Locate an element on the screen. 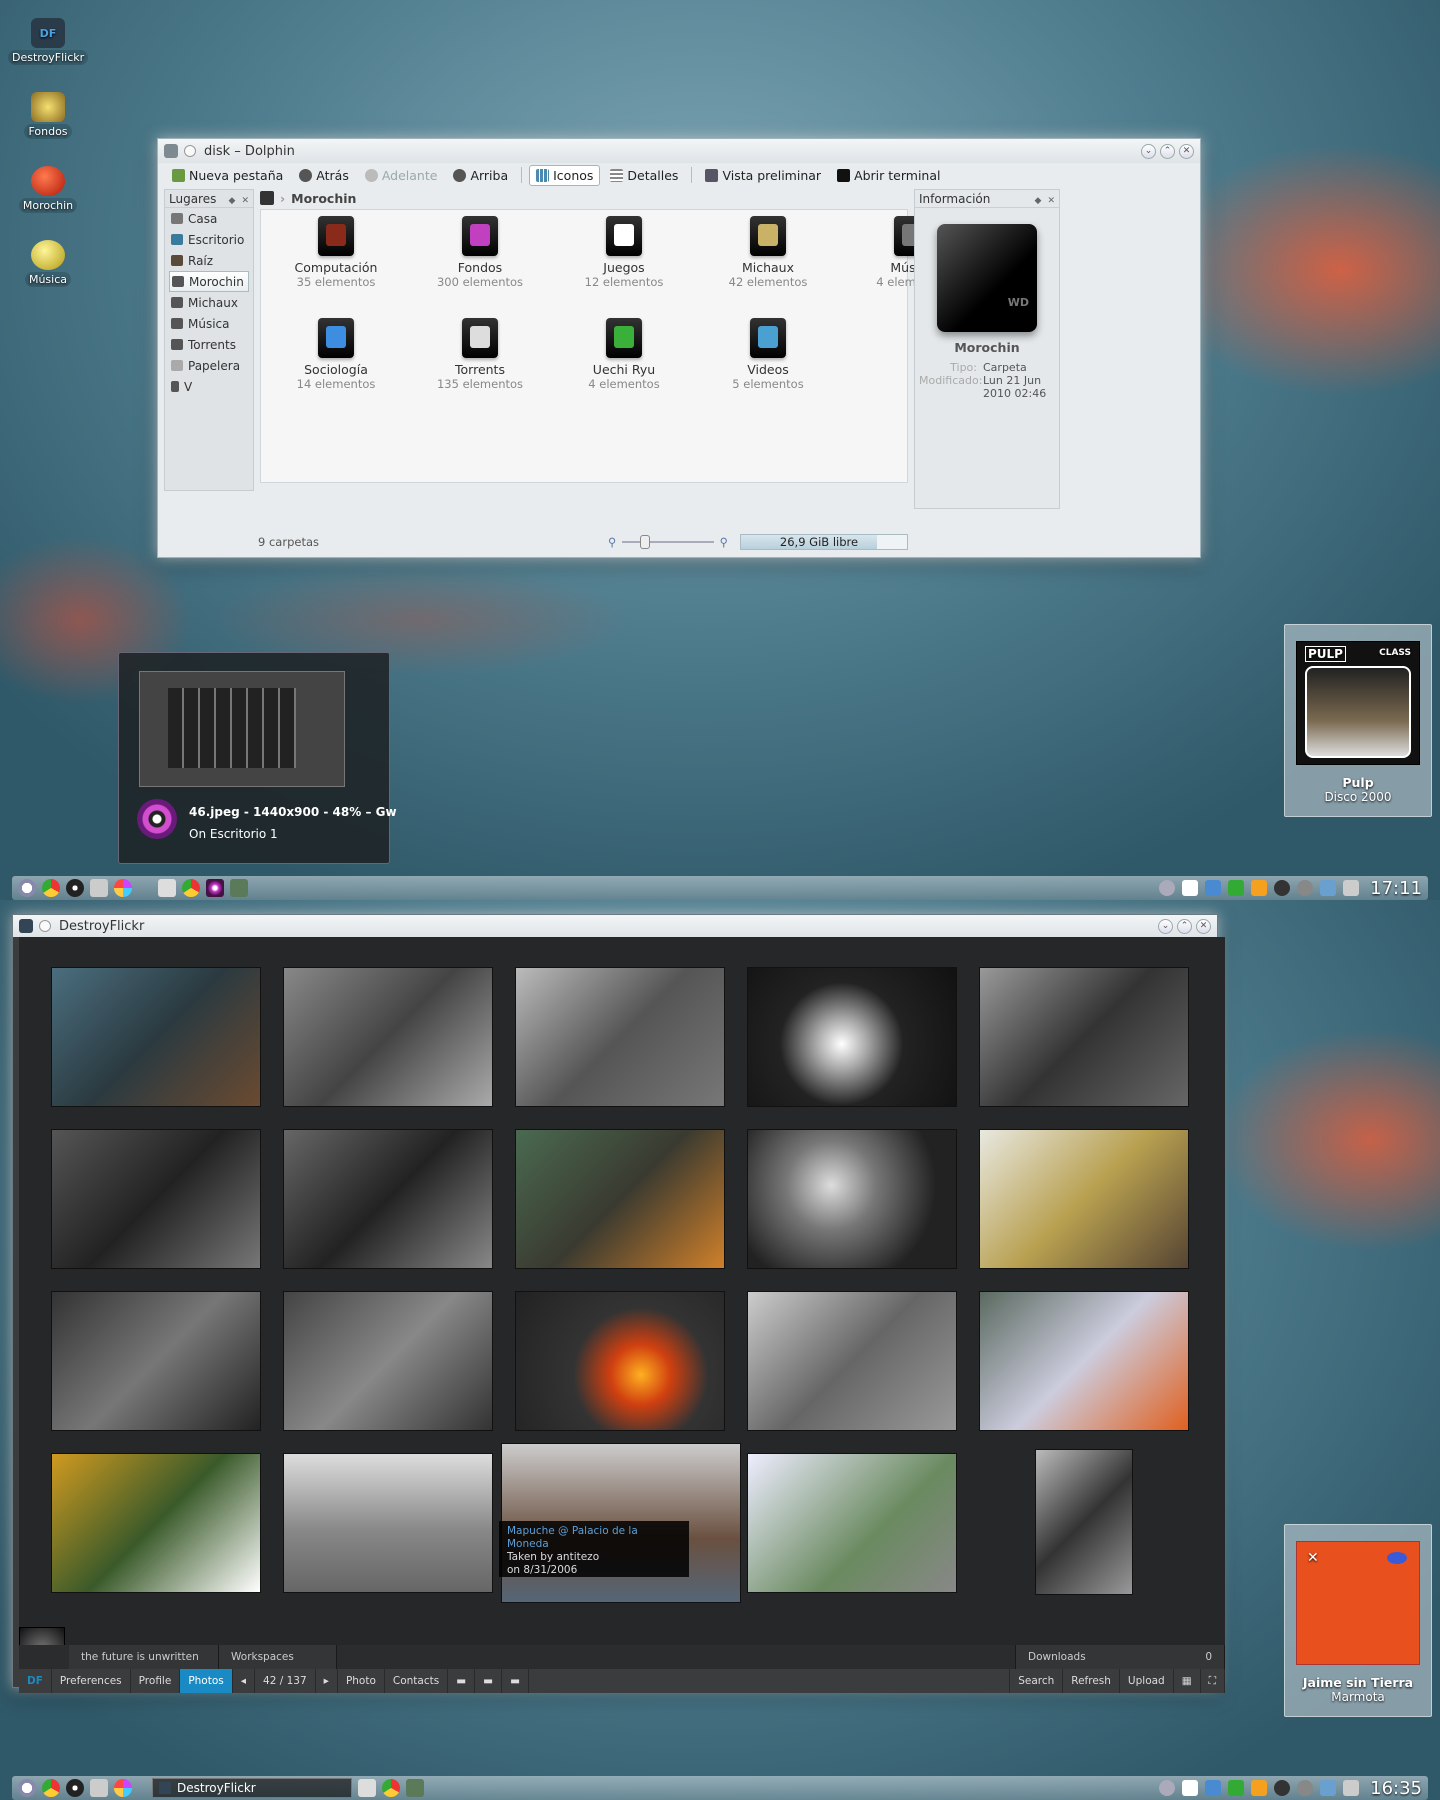  clock: 16:35 is located at coordinates (1396, 1788).